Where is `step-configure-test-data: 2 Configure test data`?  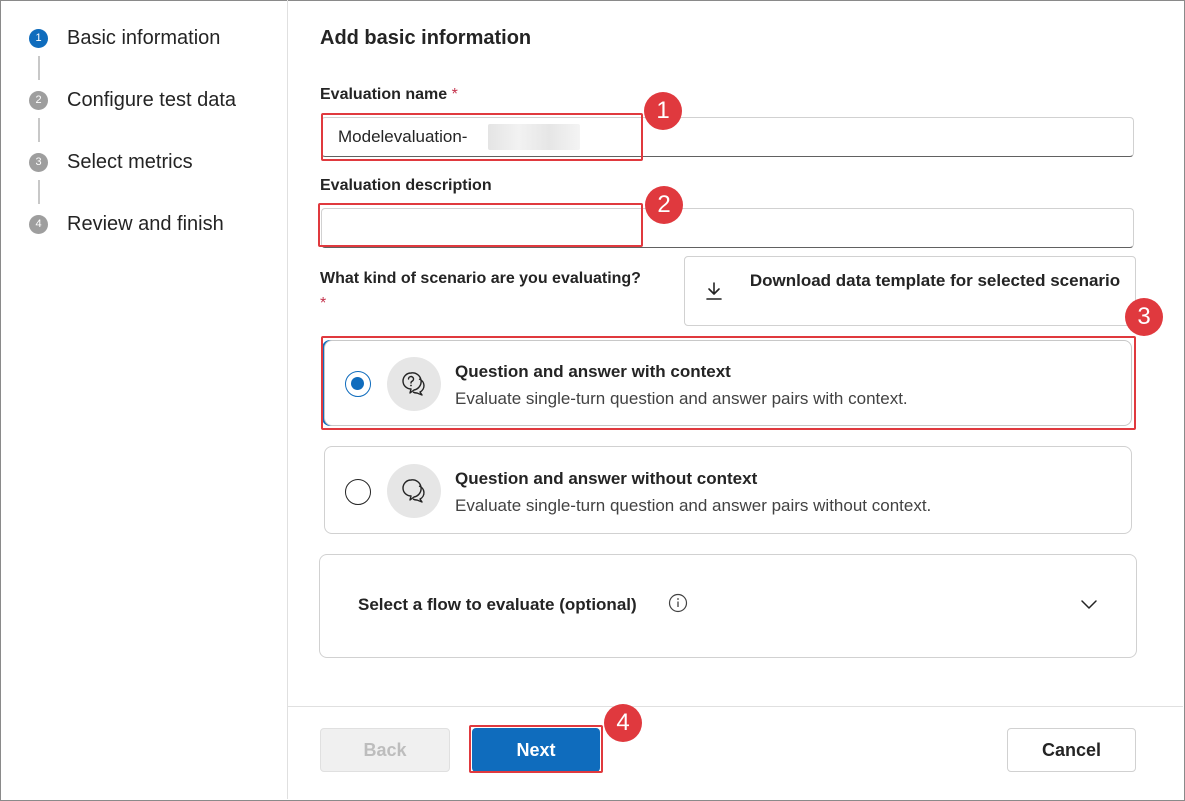
step-configure-test-data: 2 Configure test data is located at coordinates (132, 100).